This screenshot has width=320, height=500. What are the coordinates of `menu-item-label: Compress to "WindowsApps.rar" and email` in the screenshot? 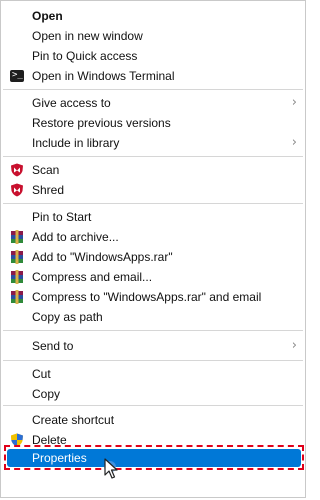 It's located at (147, 297).